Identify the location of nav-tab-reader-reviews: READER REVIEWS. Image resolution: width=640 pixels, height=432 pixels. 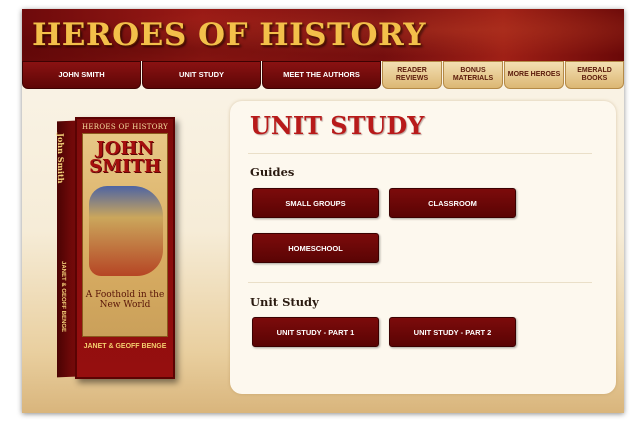
(412, 75).